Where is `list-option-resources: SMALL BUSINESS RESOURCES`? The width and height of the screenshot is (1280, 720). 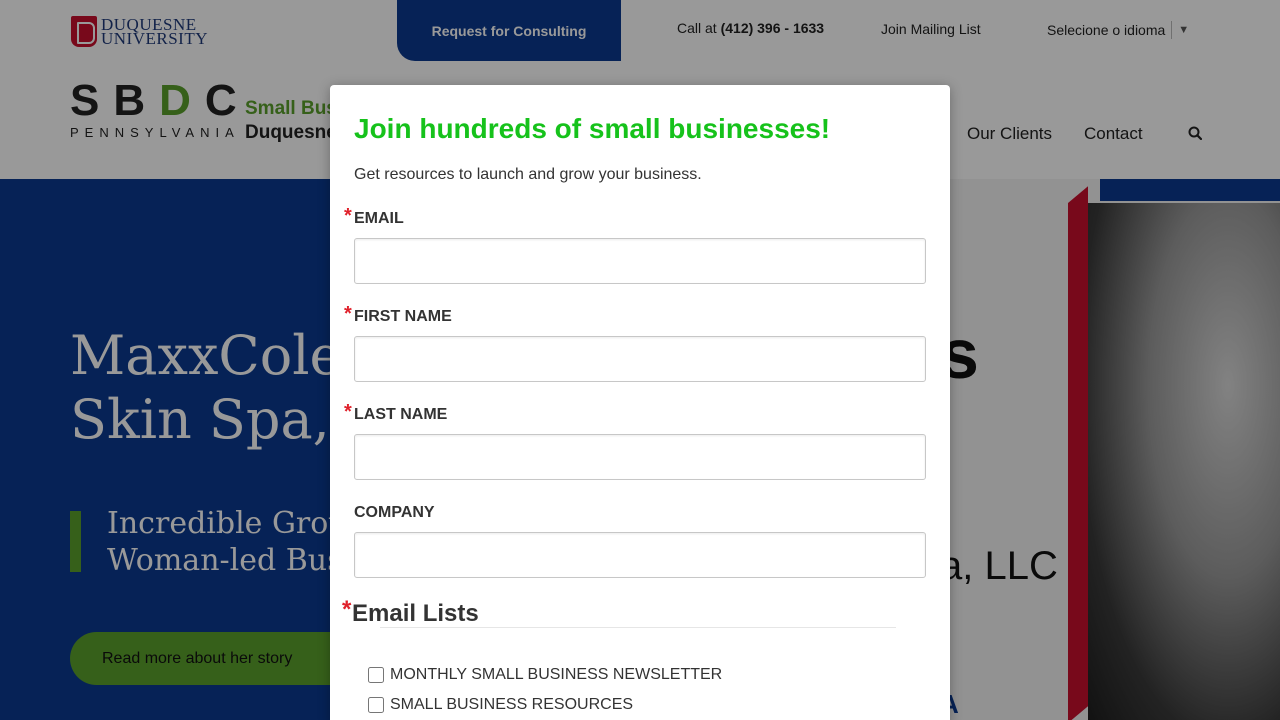 list-option-resources: SMALL BUSINESS RESOURCES is located at coordinates (500, 705).